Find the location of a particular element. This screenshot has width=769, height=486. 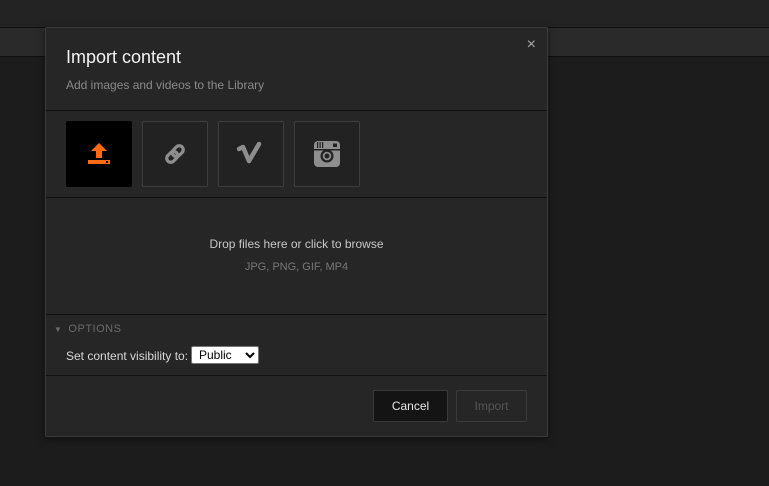

visibility-select: Public is located at coordinates (225, 355).